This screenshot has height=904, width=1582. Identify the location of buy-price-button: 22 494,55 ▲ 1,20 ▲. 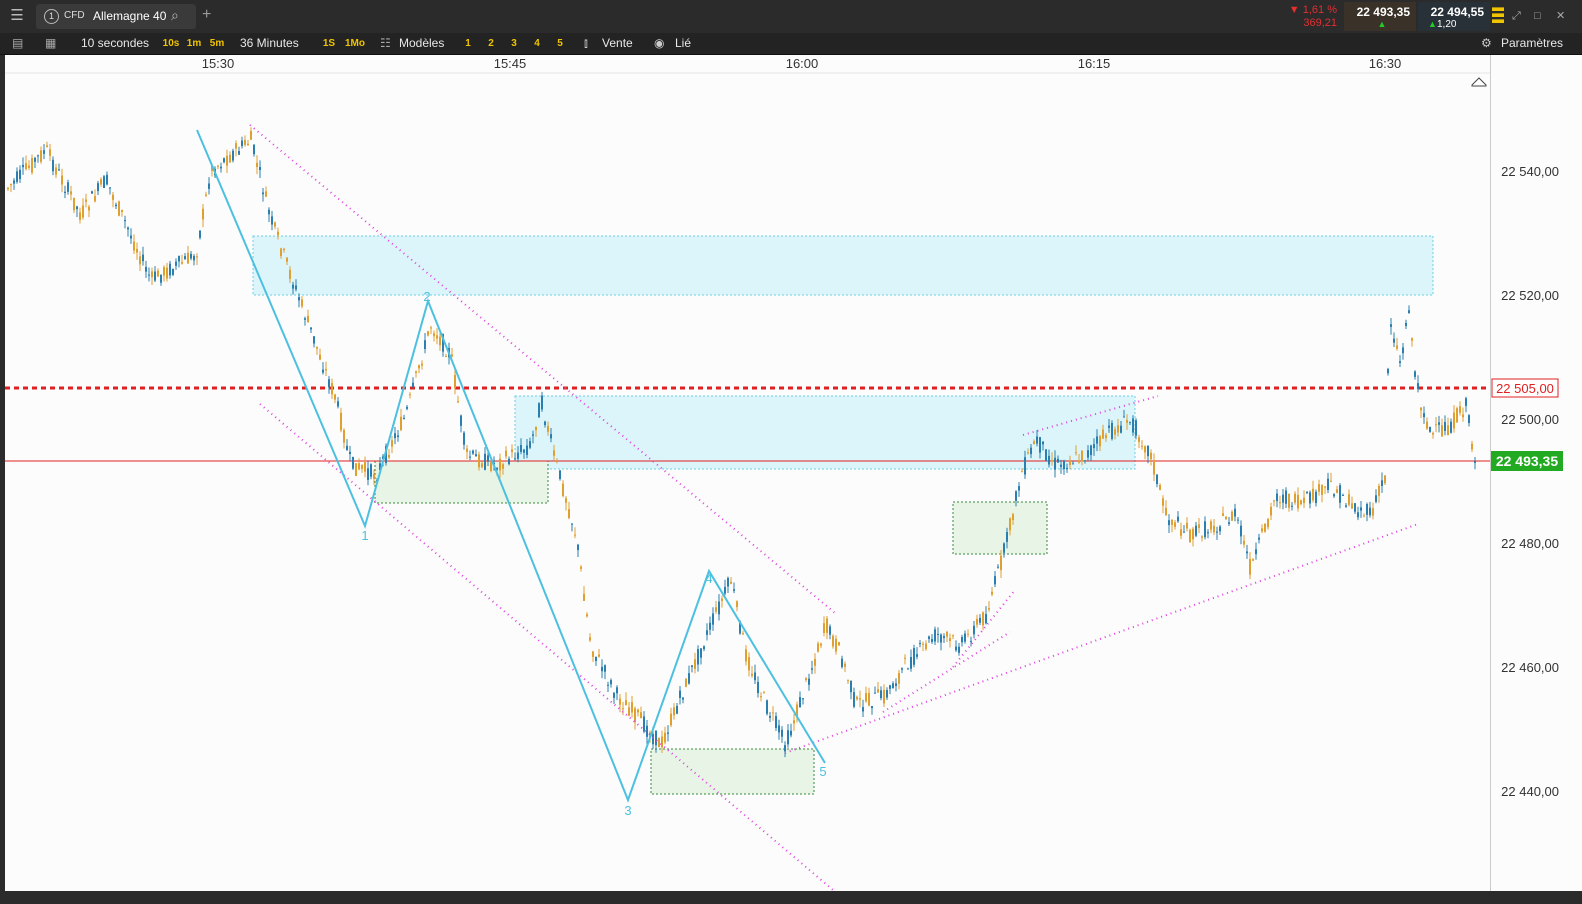
(1434, 16).